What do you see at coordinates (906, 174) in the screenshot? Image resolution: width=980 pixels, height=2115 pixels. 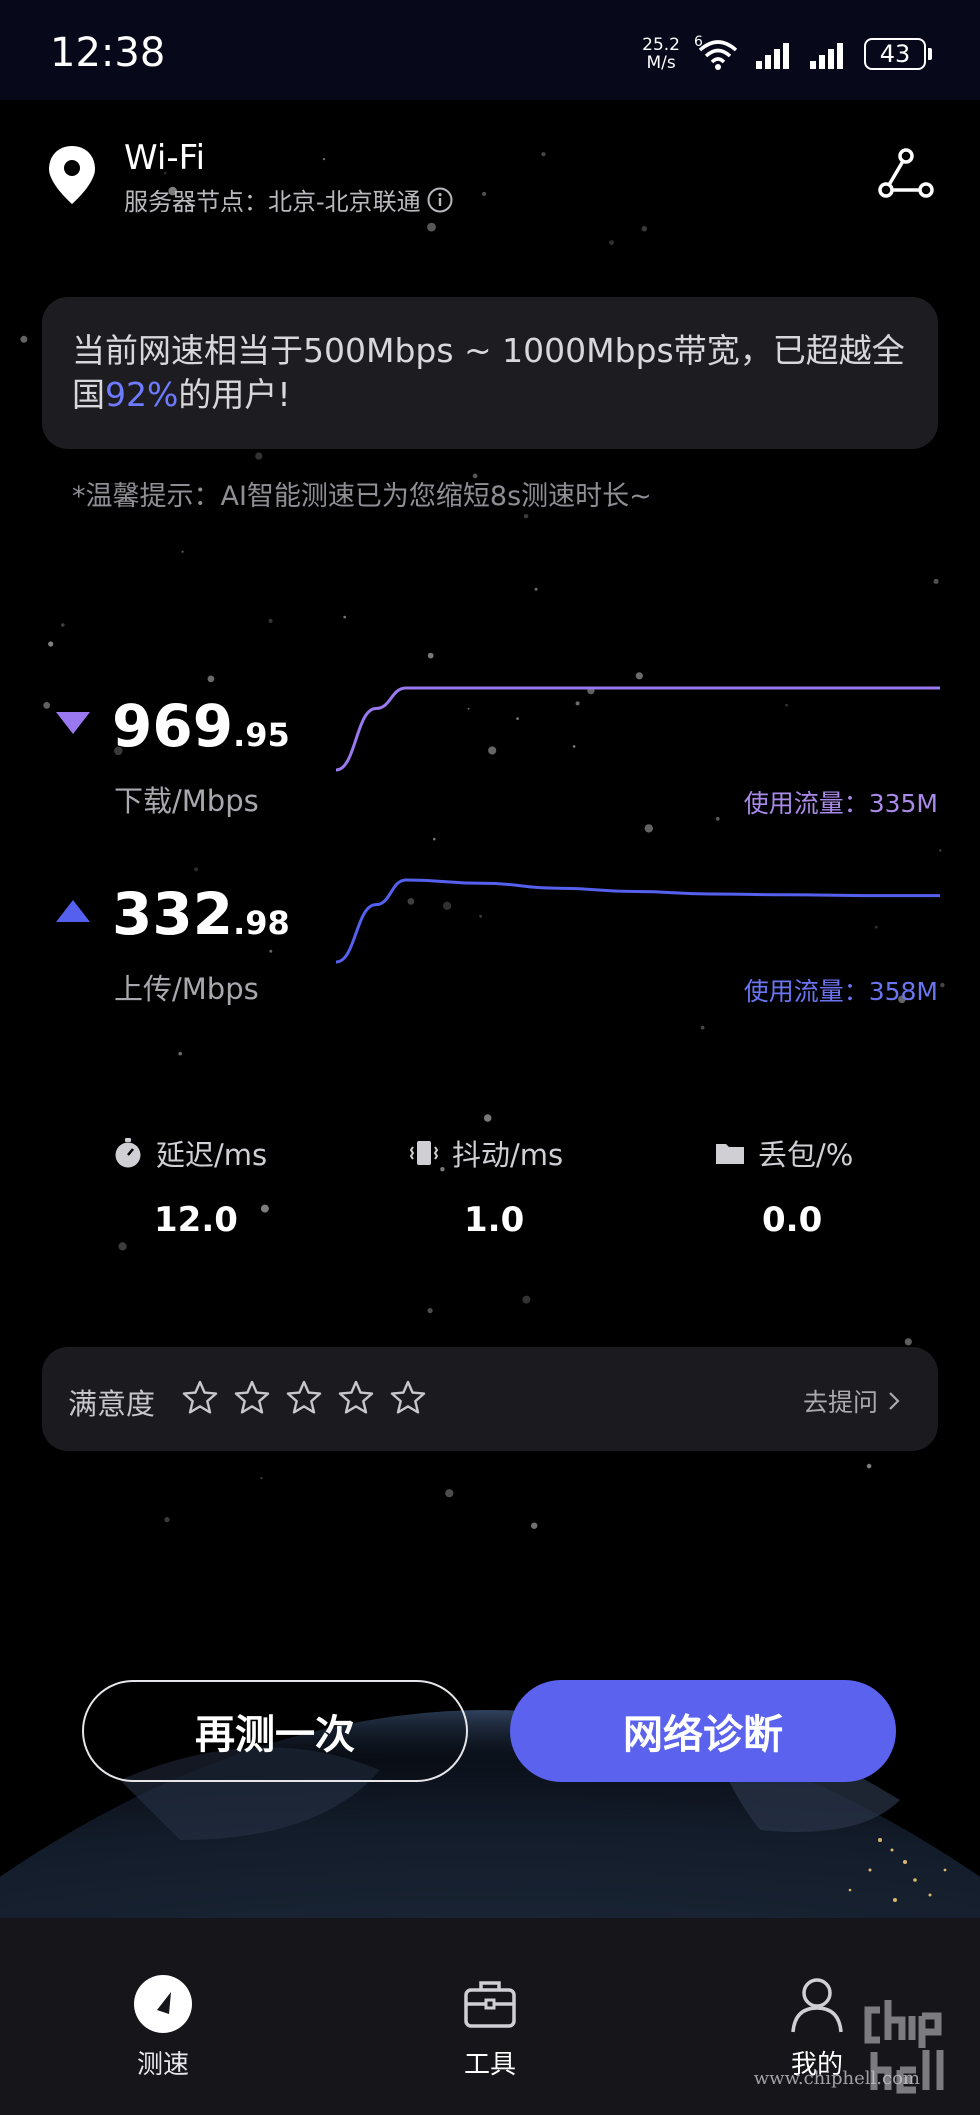 I see `share-icon` at bounding box center [906, 174].